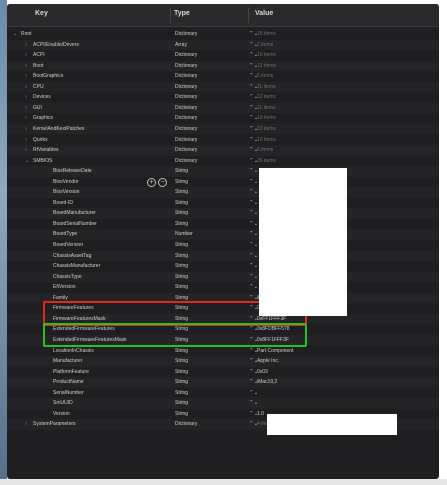 The image size is (447, 485). I want to click on row-key: Board-ID, so click(63, 203).